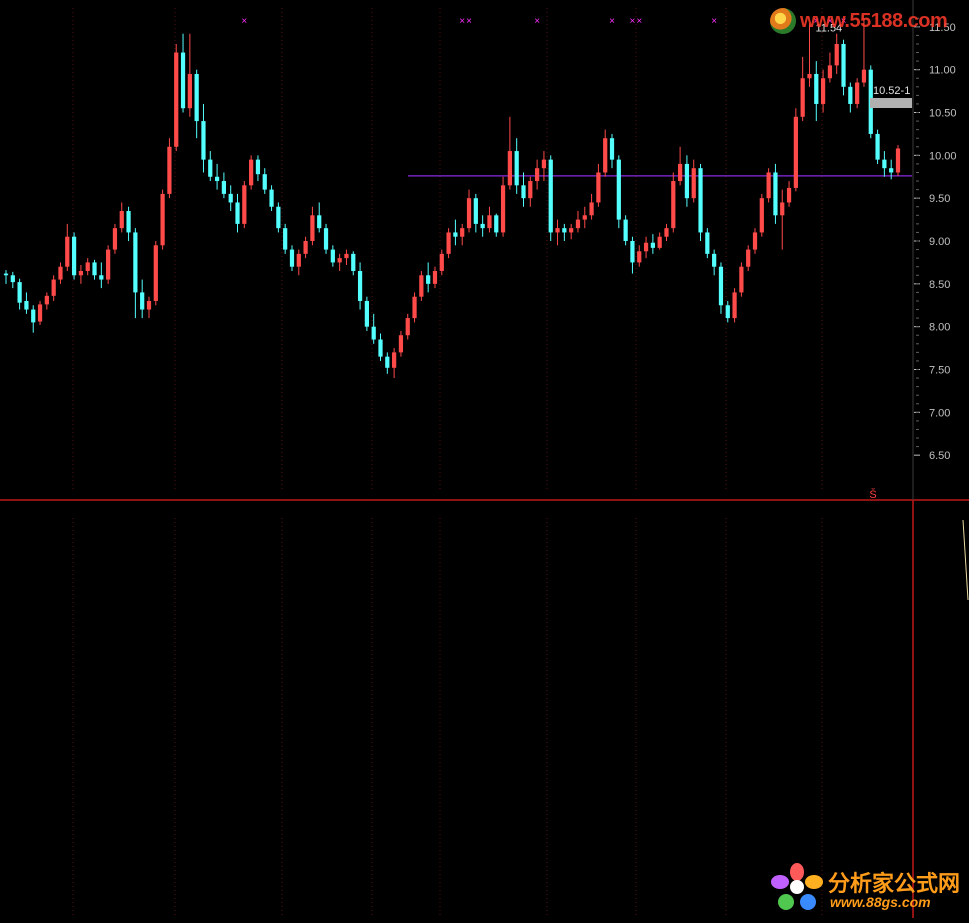  Describe the element at coordinates (874, 21) in the screenshot. I see `watermark-top-text: www.55188.com` at that location.